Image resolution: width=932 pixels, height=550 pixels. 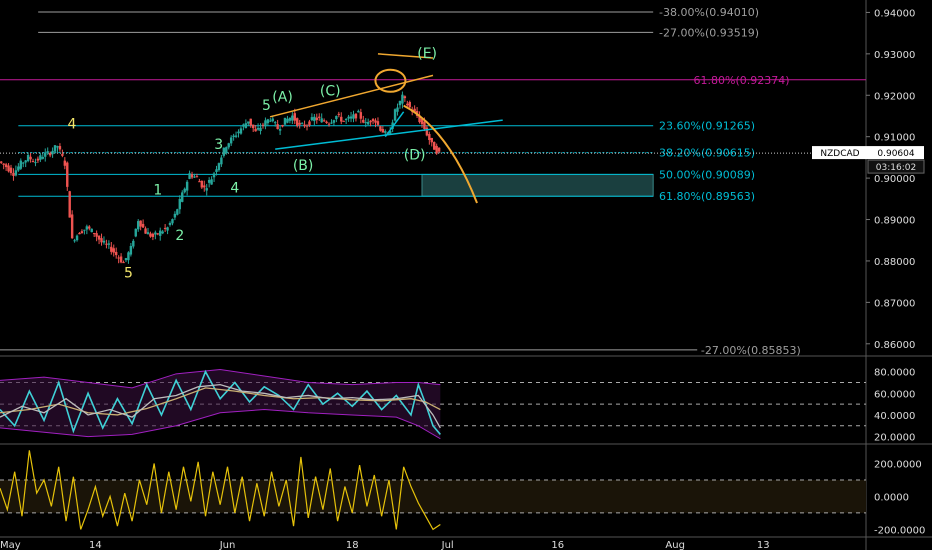 What do you see at coordinates (433, 496) in the screenshot?
I see `cci-band-fill` at bounding box center [433, 496].